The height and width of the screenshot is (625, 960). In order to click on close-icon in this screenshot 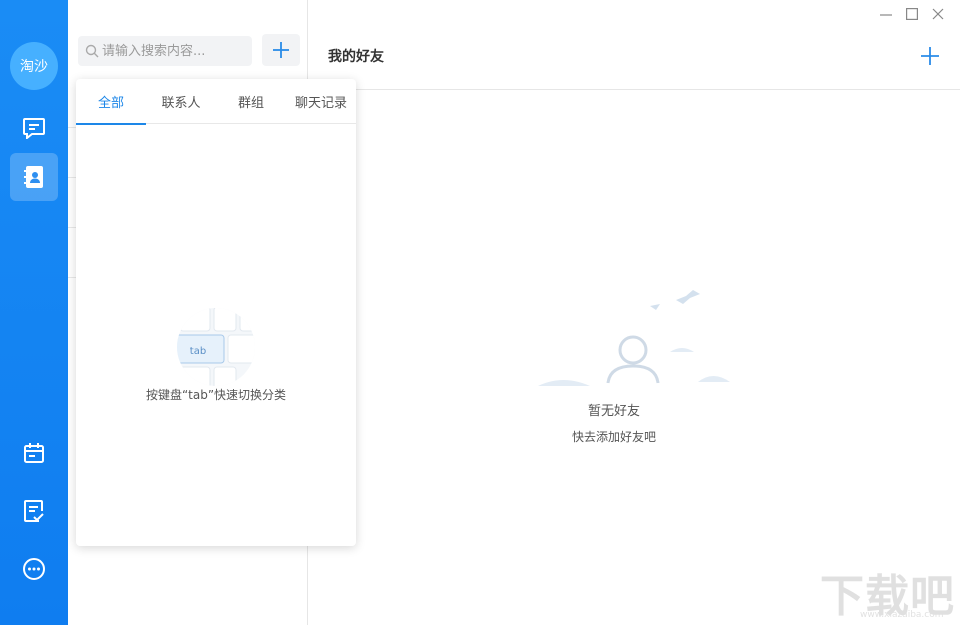, I will do `click(938, 14)`.